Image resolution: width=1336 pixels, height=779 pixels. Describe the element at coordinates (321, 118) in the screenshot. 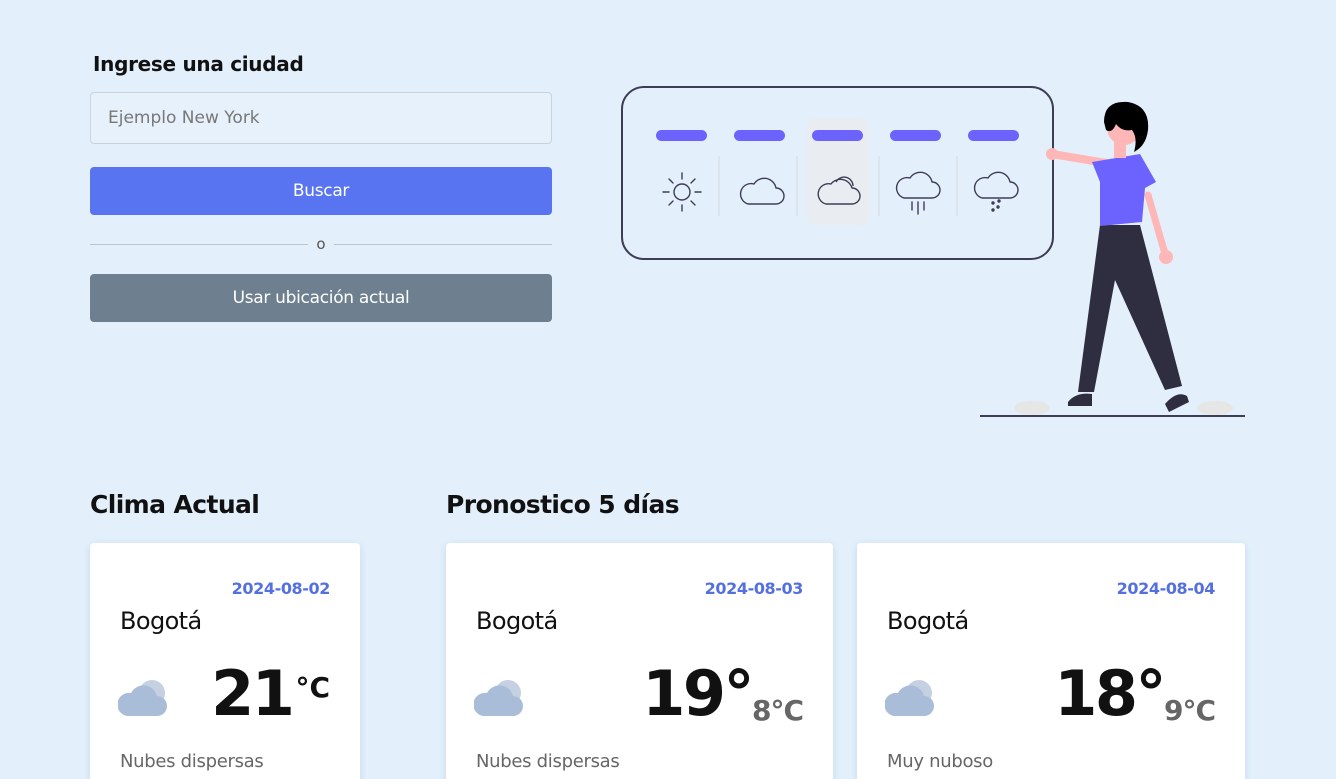

I see `city-search-input` at that location.